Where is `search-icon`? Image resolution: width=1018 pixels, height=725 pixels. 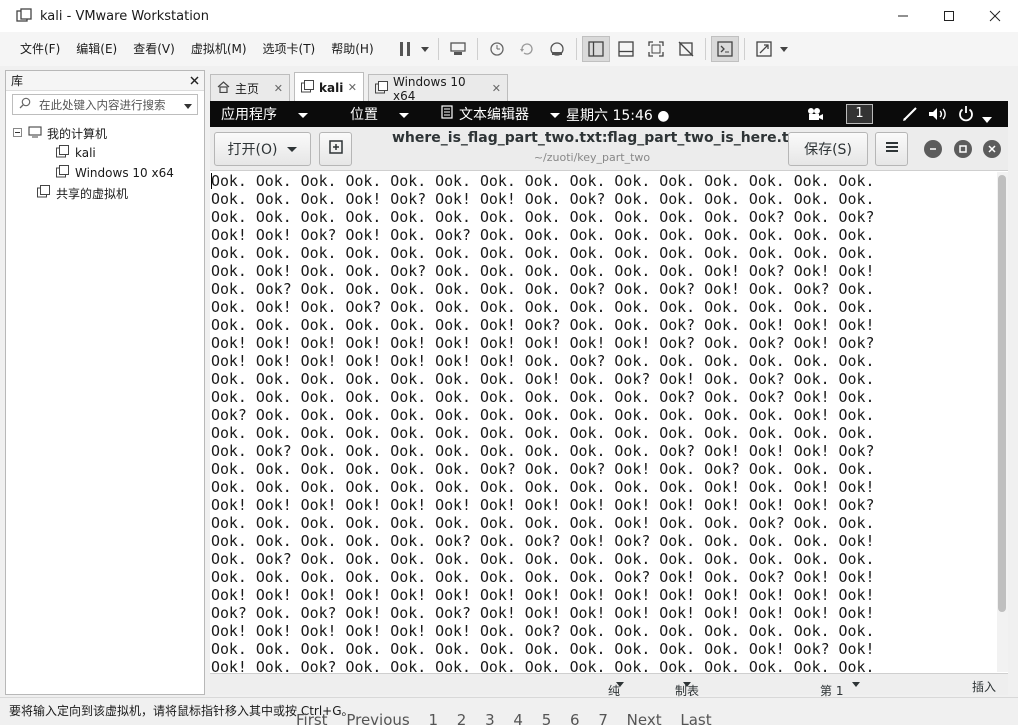 search-icon is located at coordinates (25, 104).